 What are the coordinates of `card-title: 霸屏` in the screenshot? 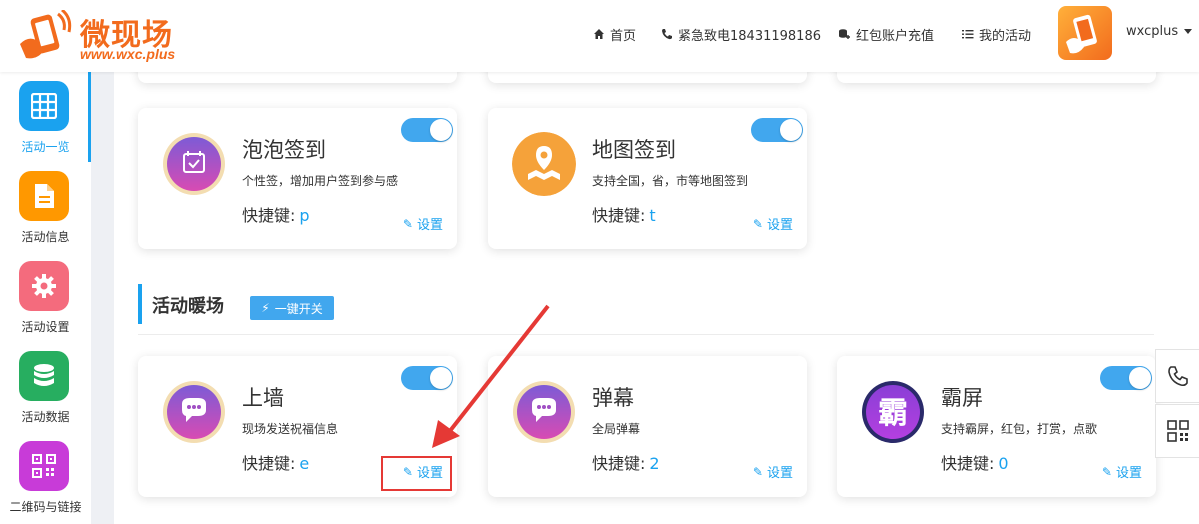 It's located at (962, 398).